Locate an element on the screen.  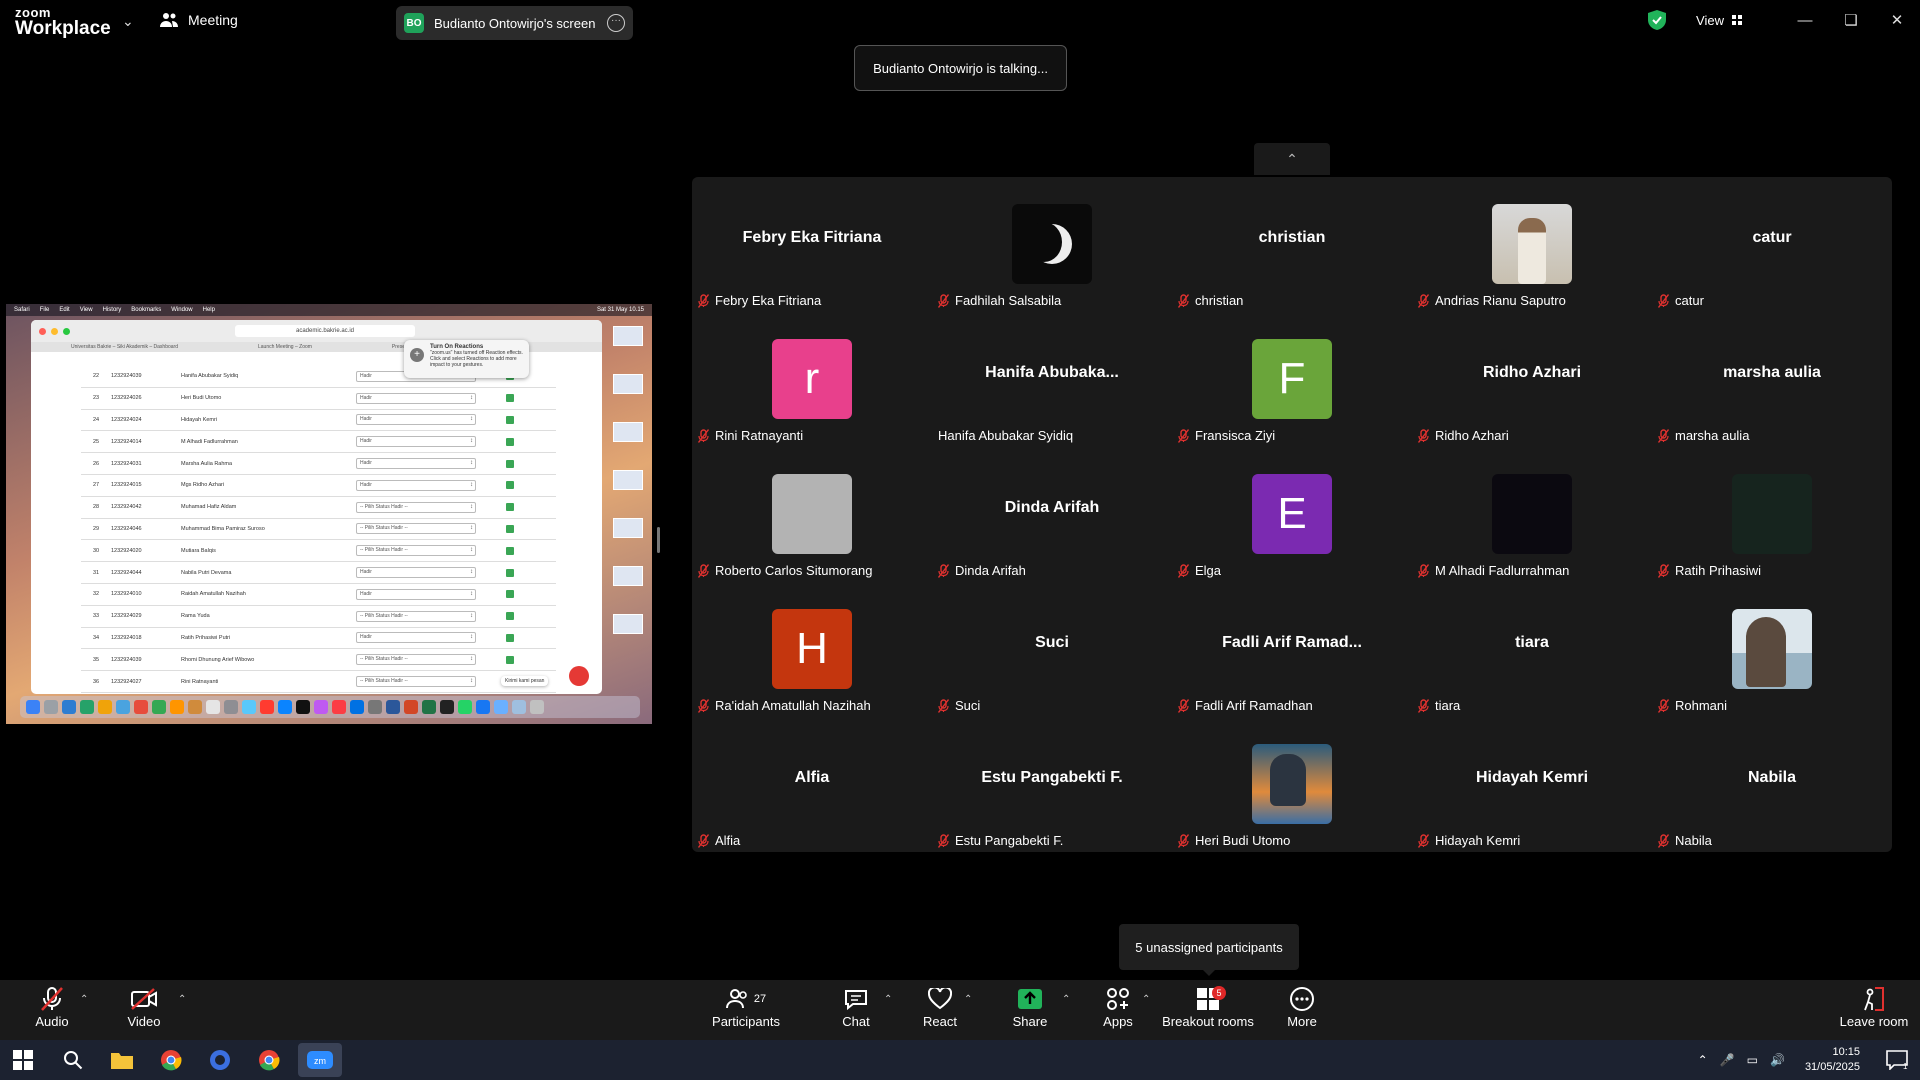
participant-tile: Nabila Nabila is located at coordinates (1772, 784).